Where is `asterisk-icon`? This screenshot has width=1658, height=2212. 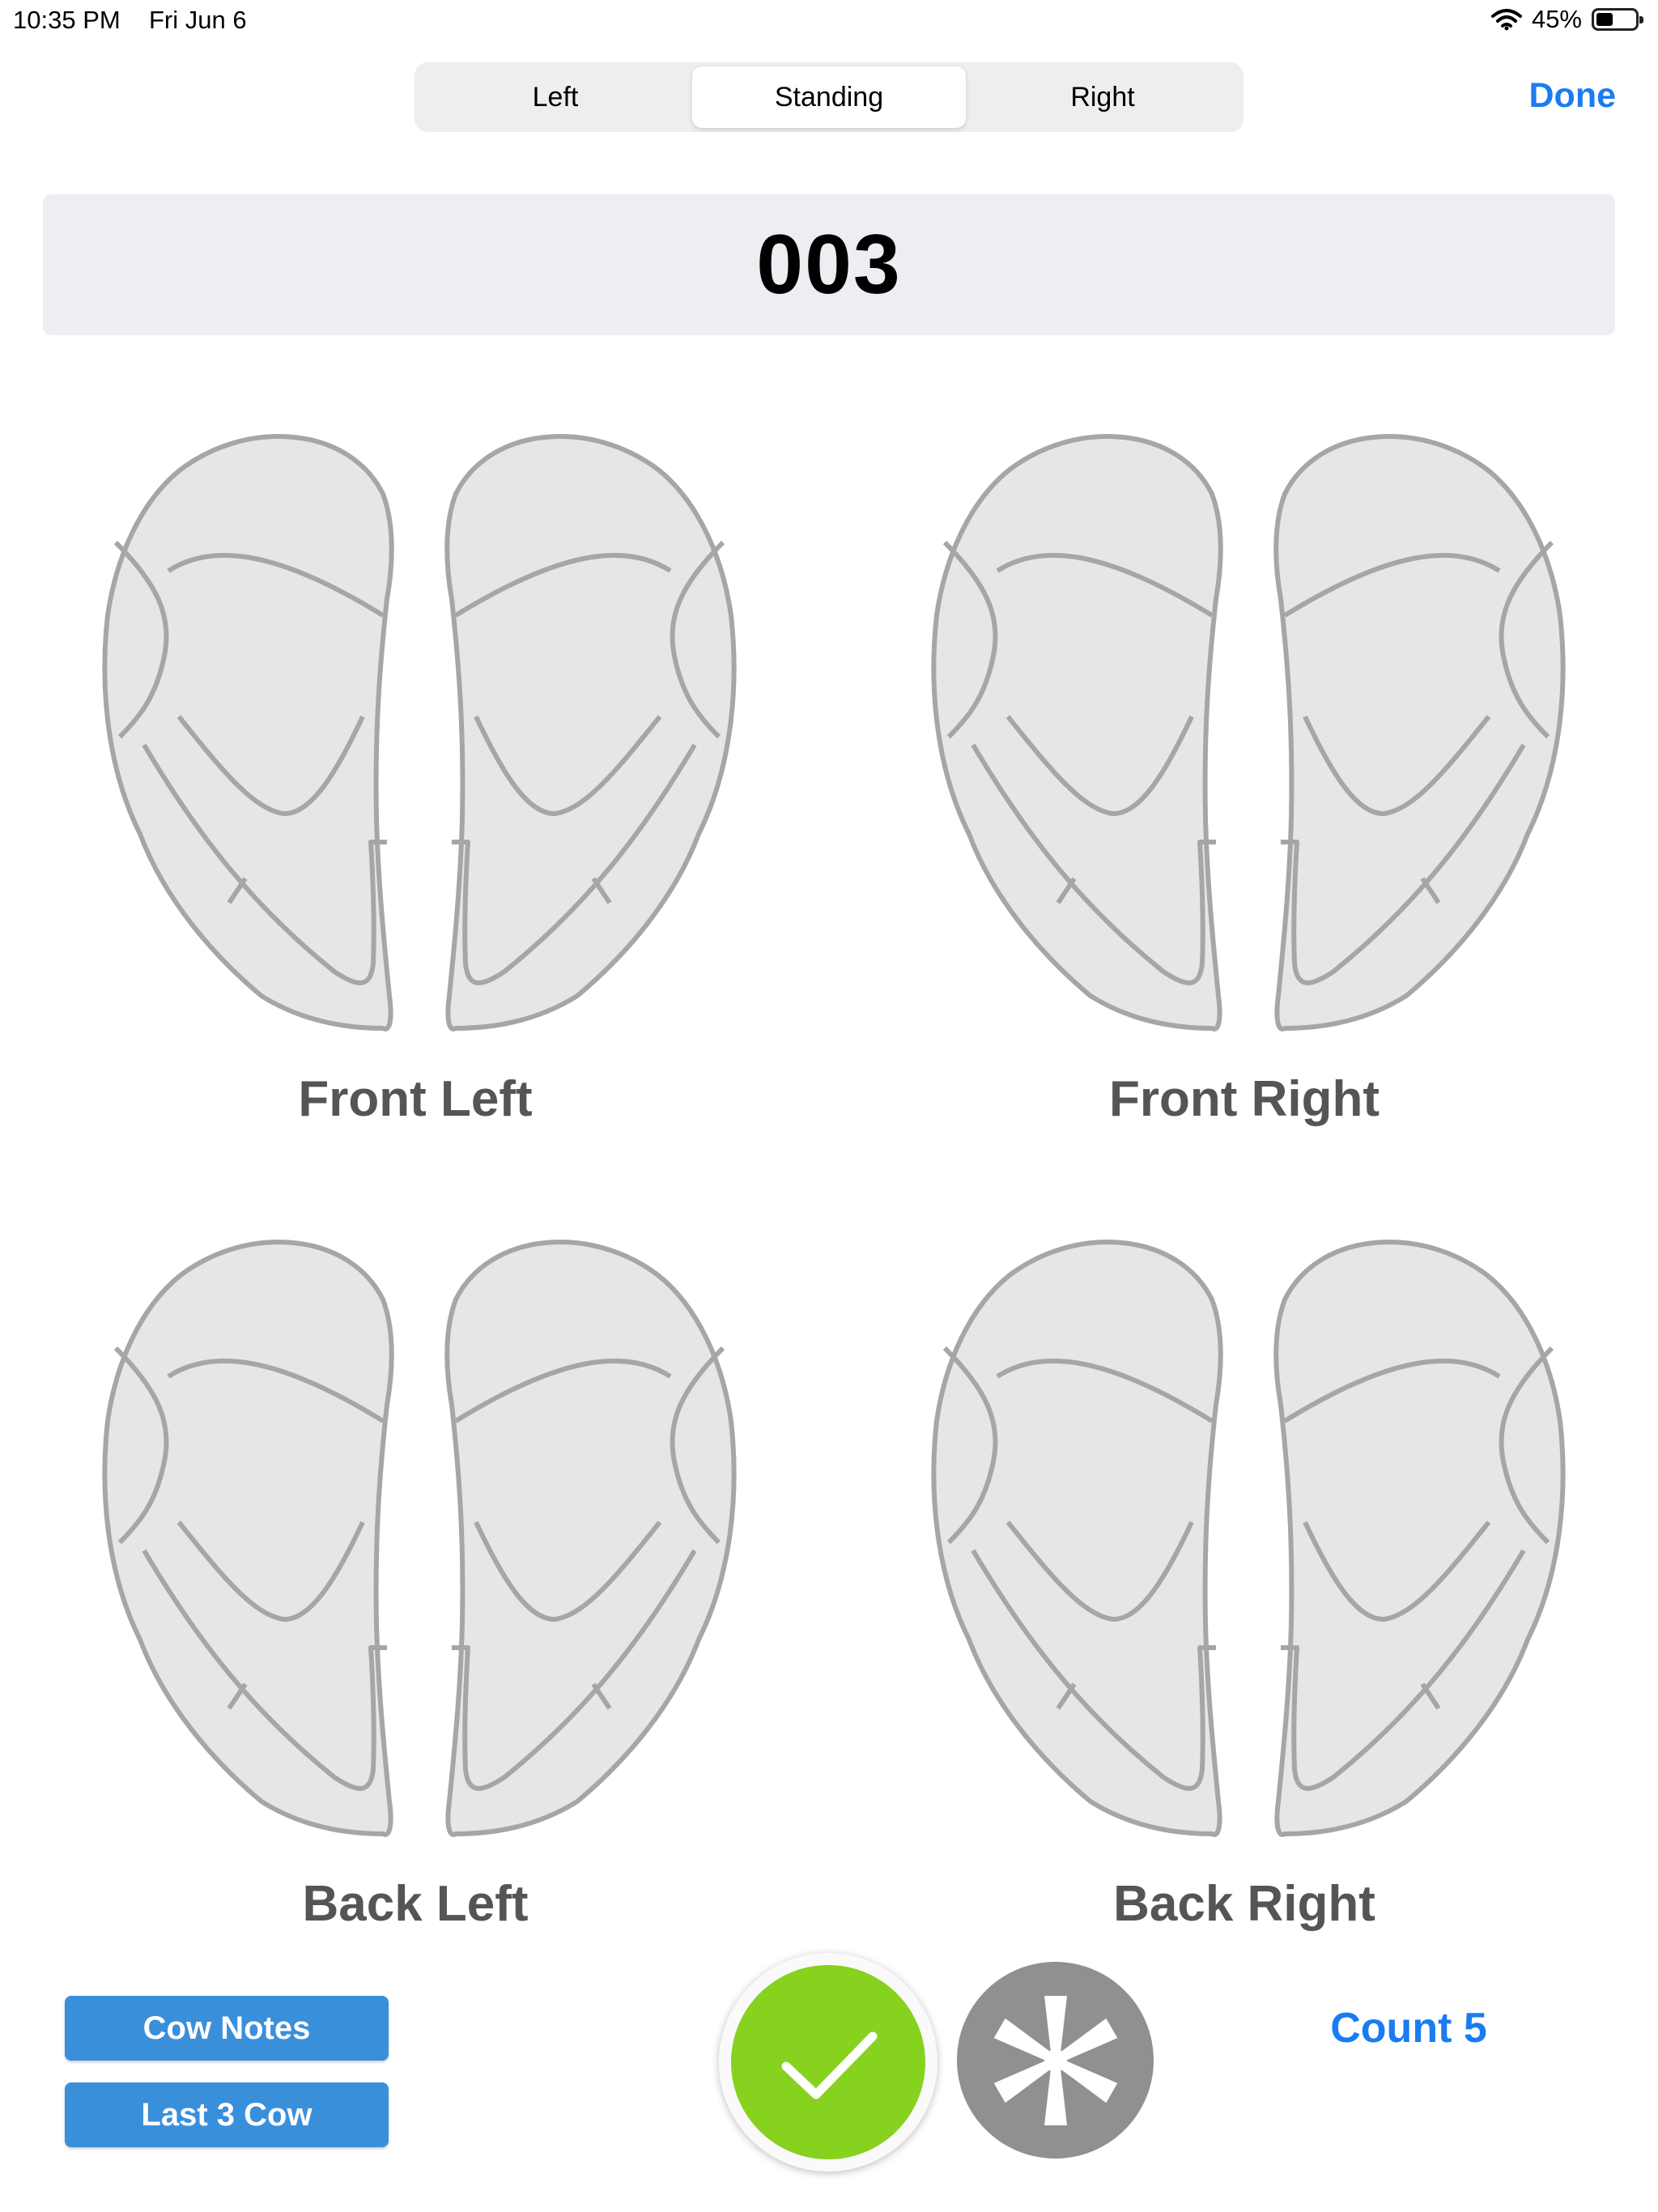 asterisk-icon is located at coordinates (1055, 2060).